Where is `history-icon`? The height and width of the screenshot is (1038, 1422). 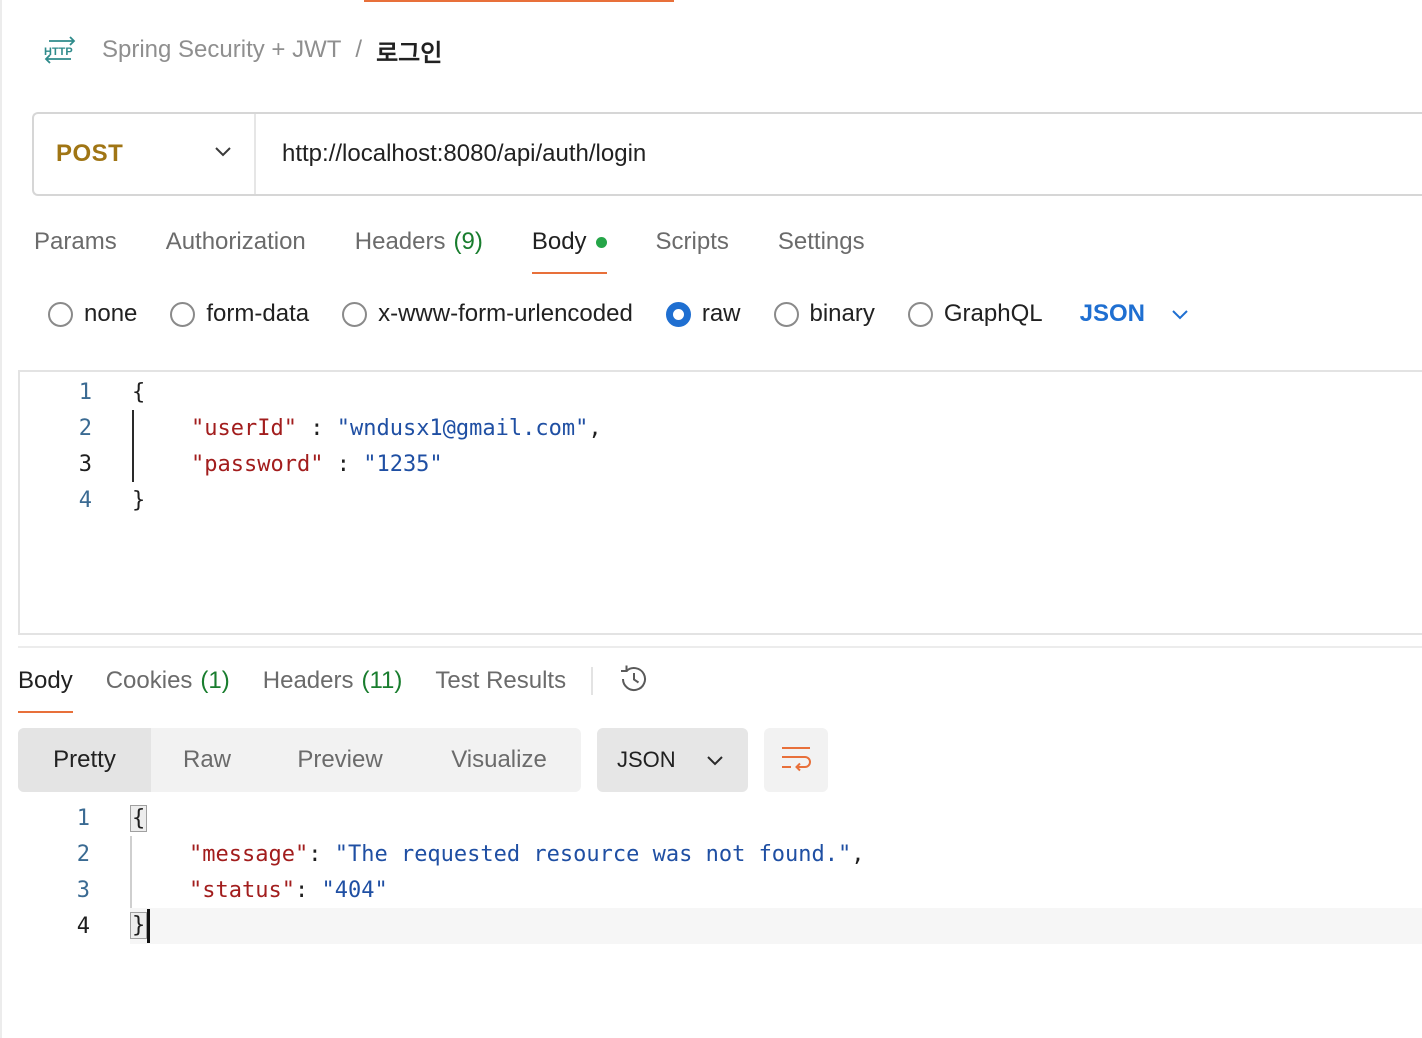
history-icon is located at coordinates (634, 681).